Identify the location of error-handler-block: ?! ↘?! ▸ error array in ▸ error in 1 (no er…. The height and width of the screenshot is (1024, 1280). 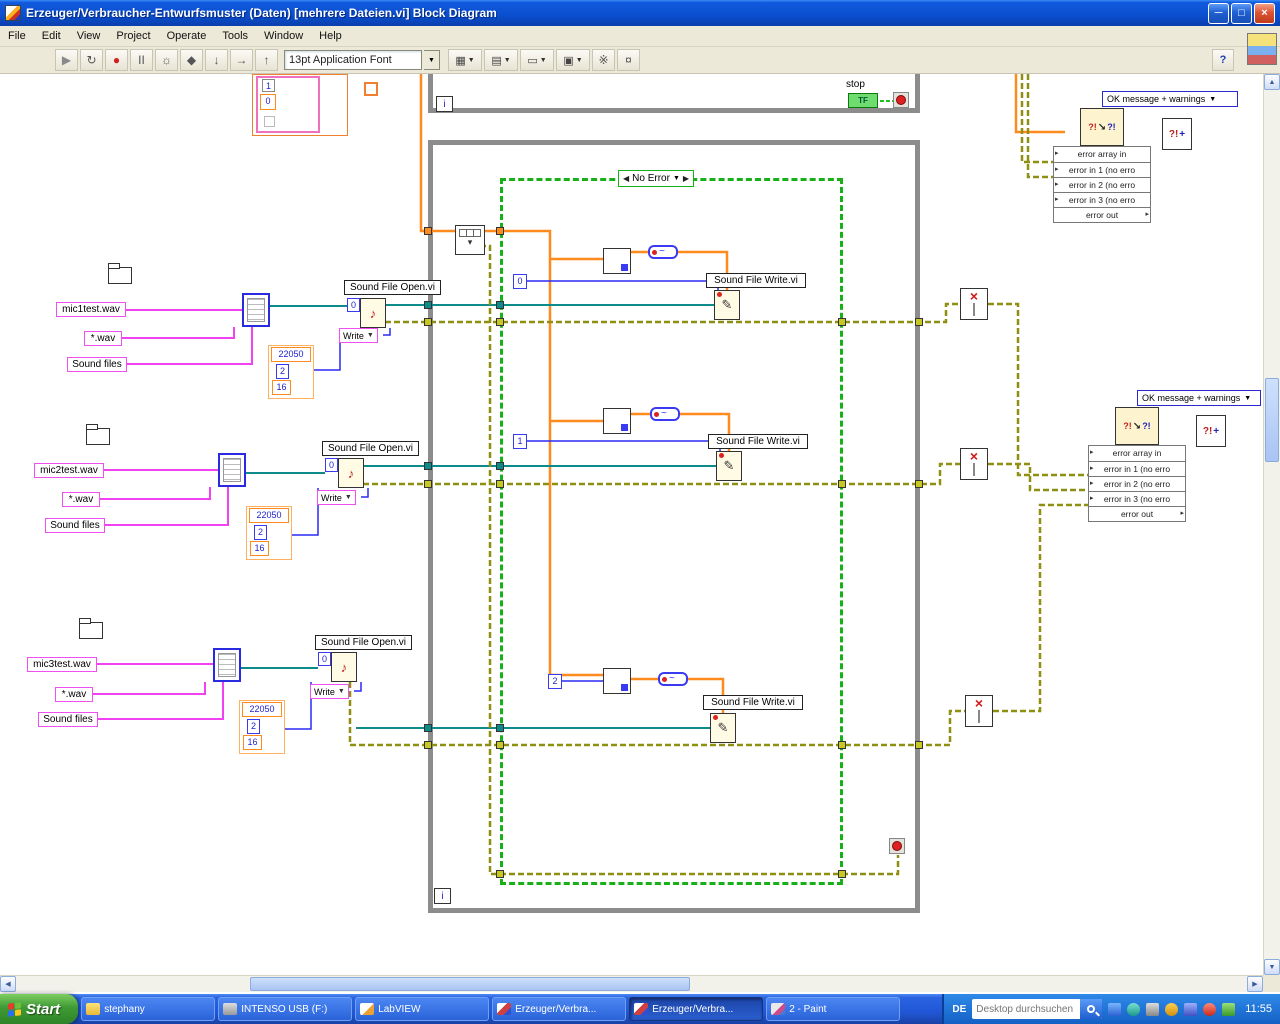
(1102, 165).